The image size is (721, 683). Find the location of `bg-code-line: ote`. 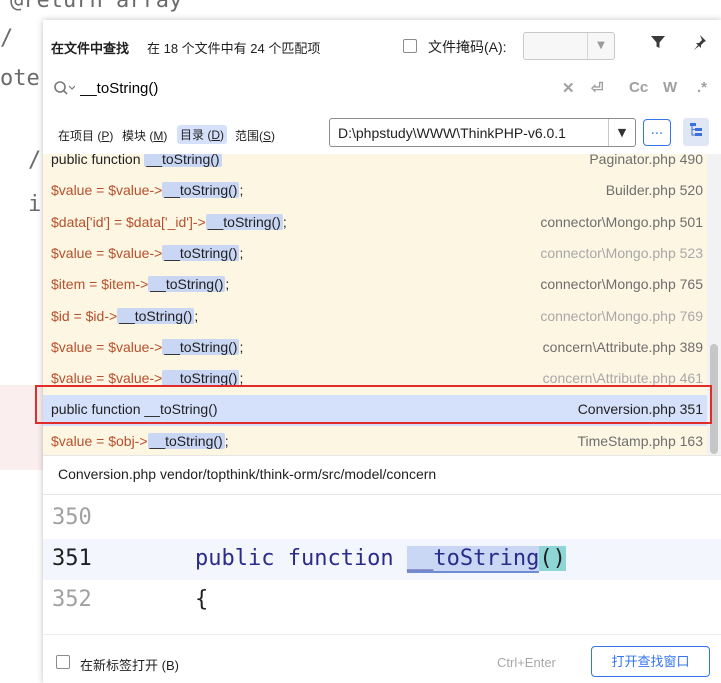

bg-code-line: ote is located at coordinates (20, 78).